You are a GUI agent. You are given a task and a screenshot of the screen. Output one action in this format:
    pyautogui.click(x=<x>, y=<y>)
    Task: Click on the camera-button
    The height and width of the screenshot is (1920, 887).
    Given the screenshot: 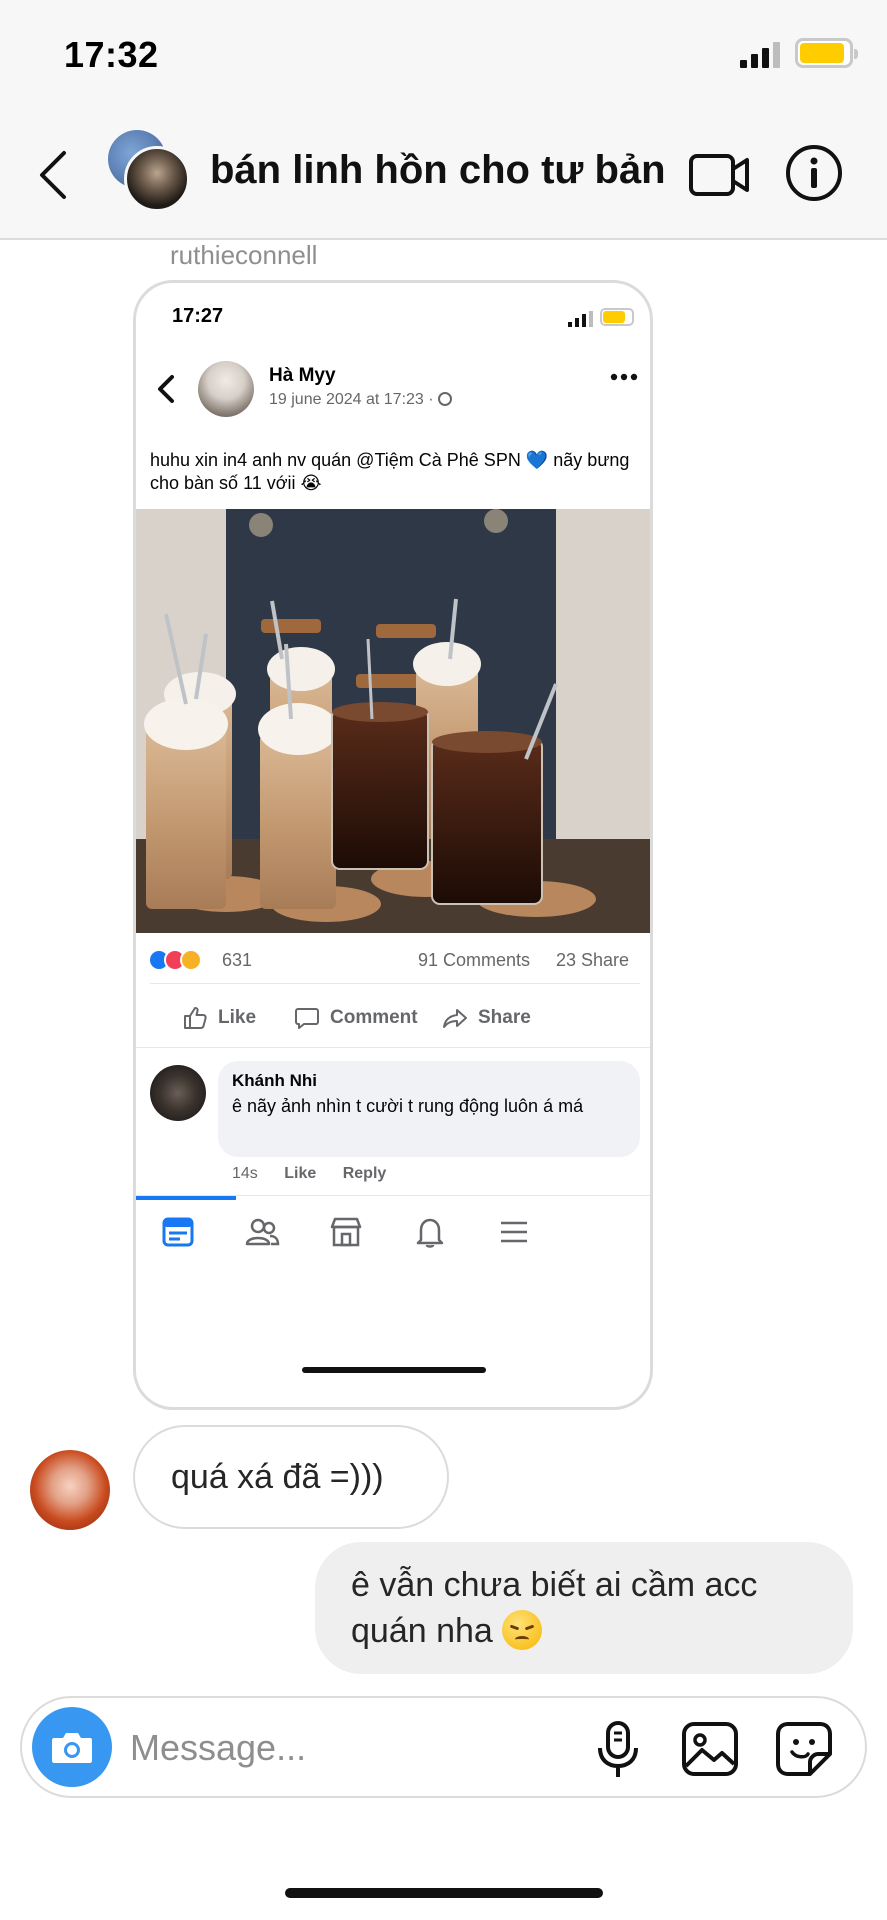 What is the action you would take?
    pyautogui.click(x=72, y=1747)
    